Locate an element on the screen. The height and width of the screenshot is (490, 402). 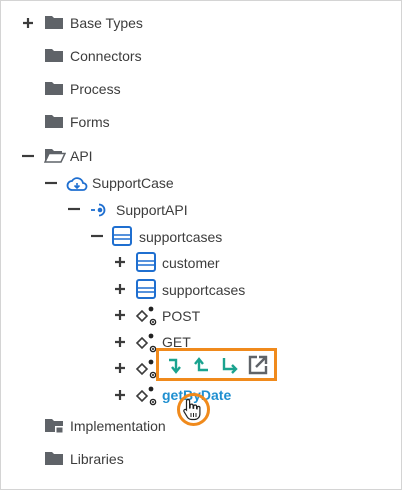
collapse-toggle-supportapi is located at coordinates (74, 209).